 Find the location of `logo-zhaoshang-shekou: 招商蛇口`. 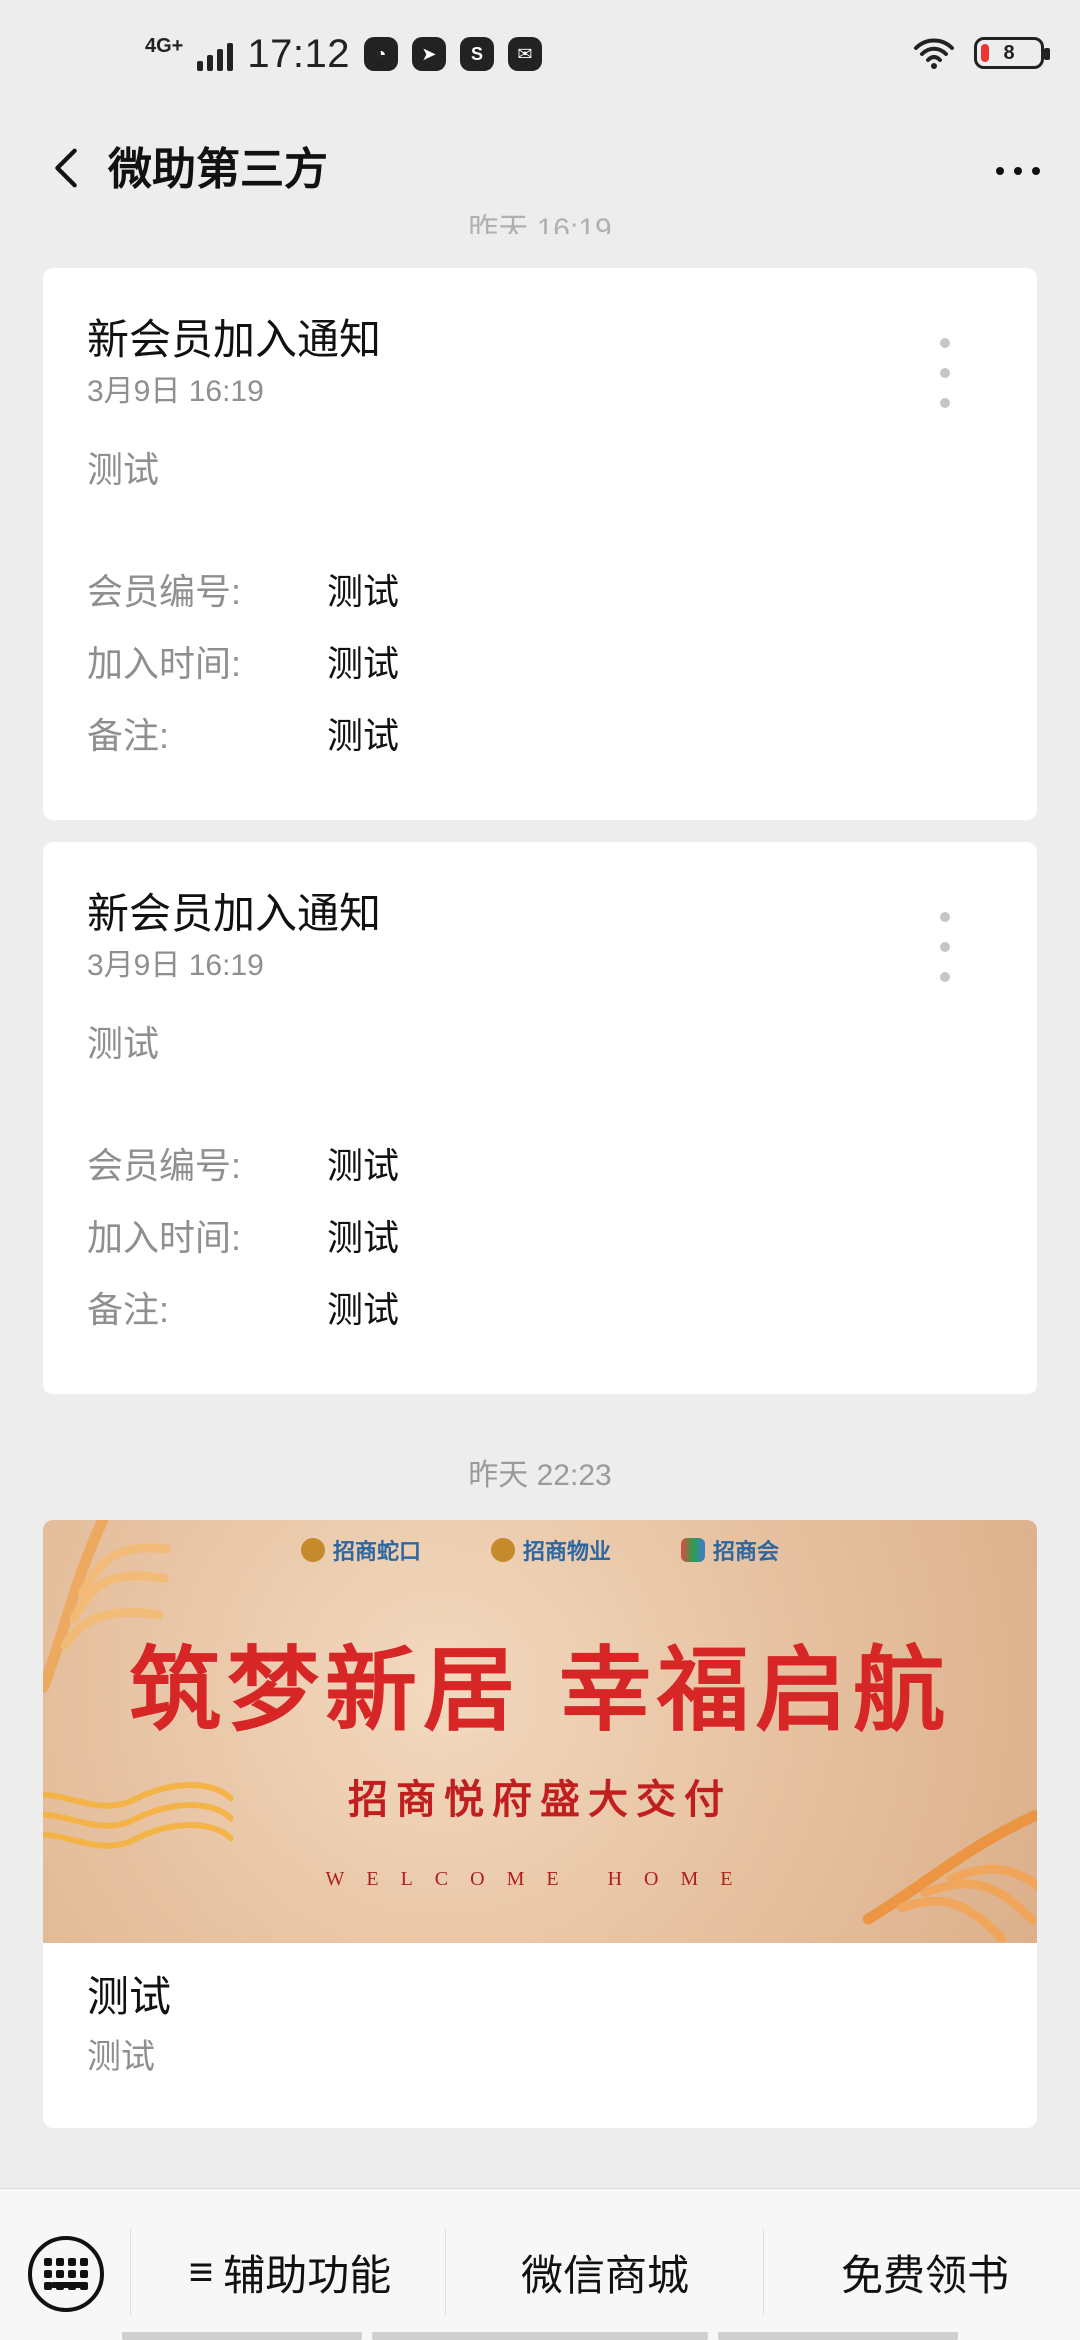

logo-zhaoshang-shekou: 招商蛇口 is located at coordinates (360, 1550).